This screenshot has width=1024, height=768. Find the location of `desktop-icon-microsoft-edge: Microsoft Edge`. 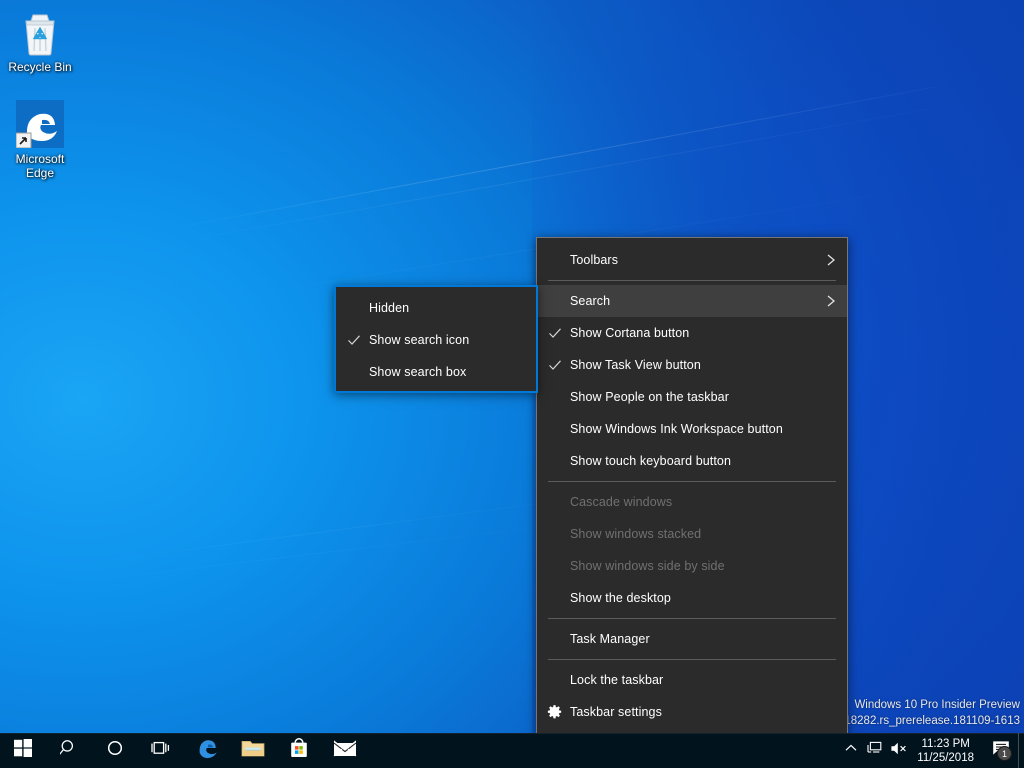

desktop-icon-microsoft-edge: Microsoft Edge is located at coordinates (40, 139).